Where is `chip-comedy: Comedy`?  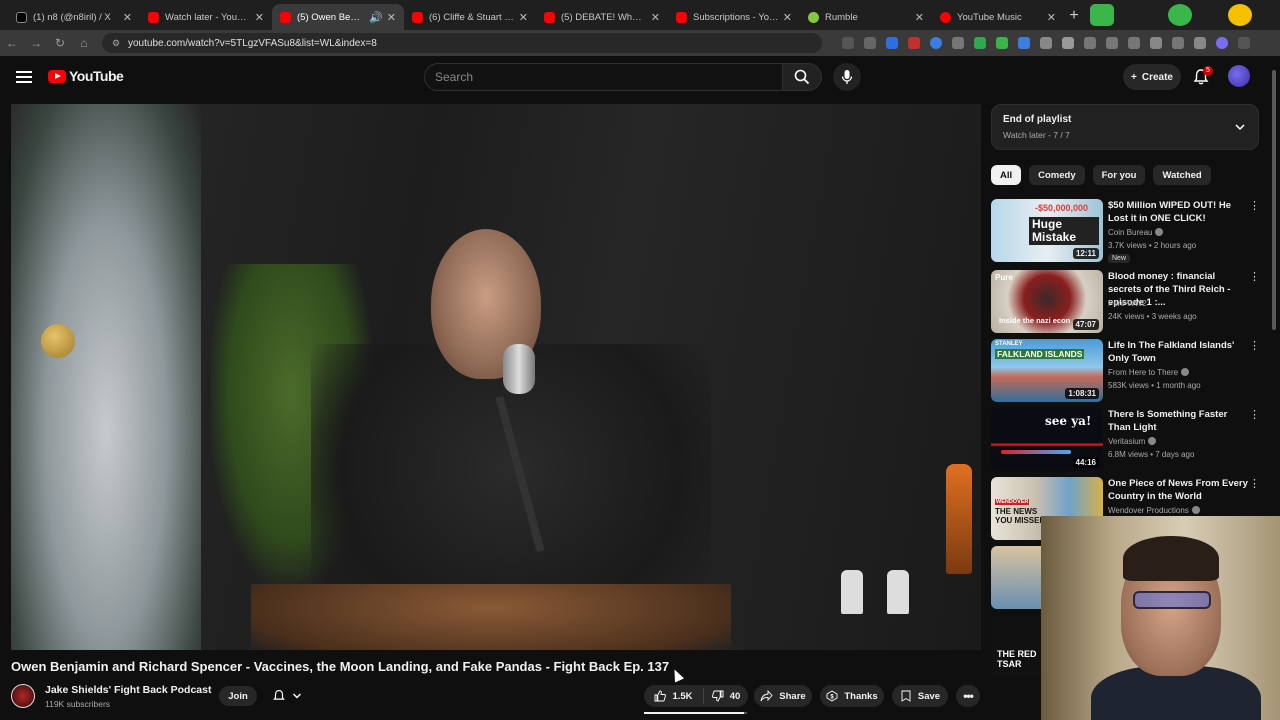 chip-comedy: Comedy is located at coordinates (1057, 175).